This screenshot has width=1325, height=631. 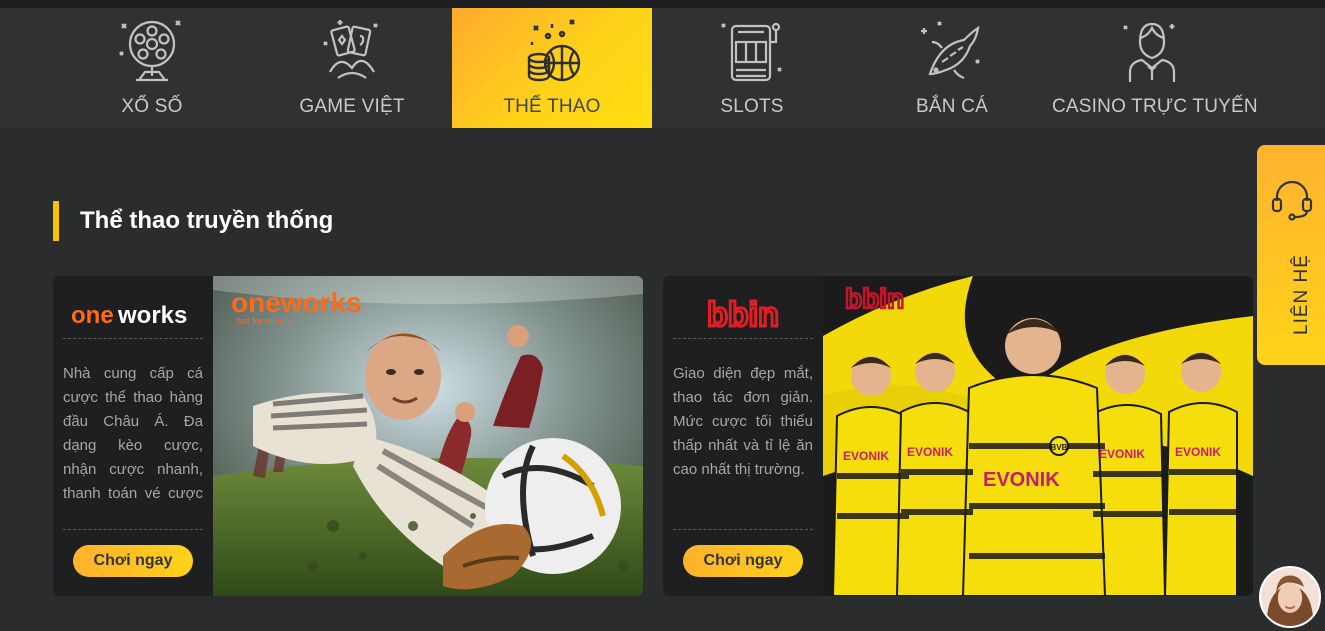 What do you see at coordinates (92, 315) in the screenshot?
I see `svg-text: one` at bounding box center [92, 315].